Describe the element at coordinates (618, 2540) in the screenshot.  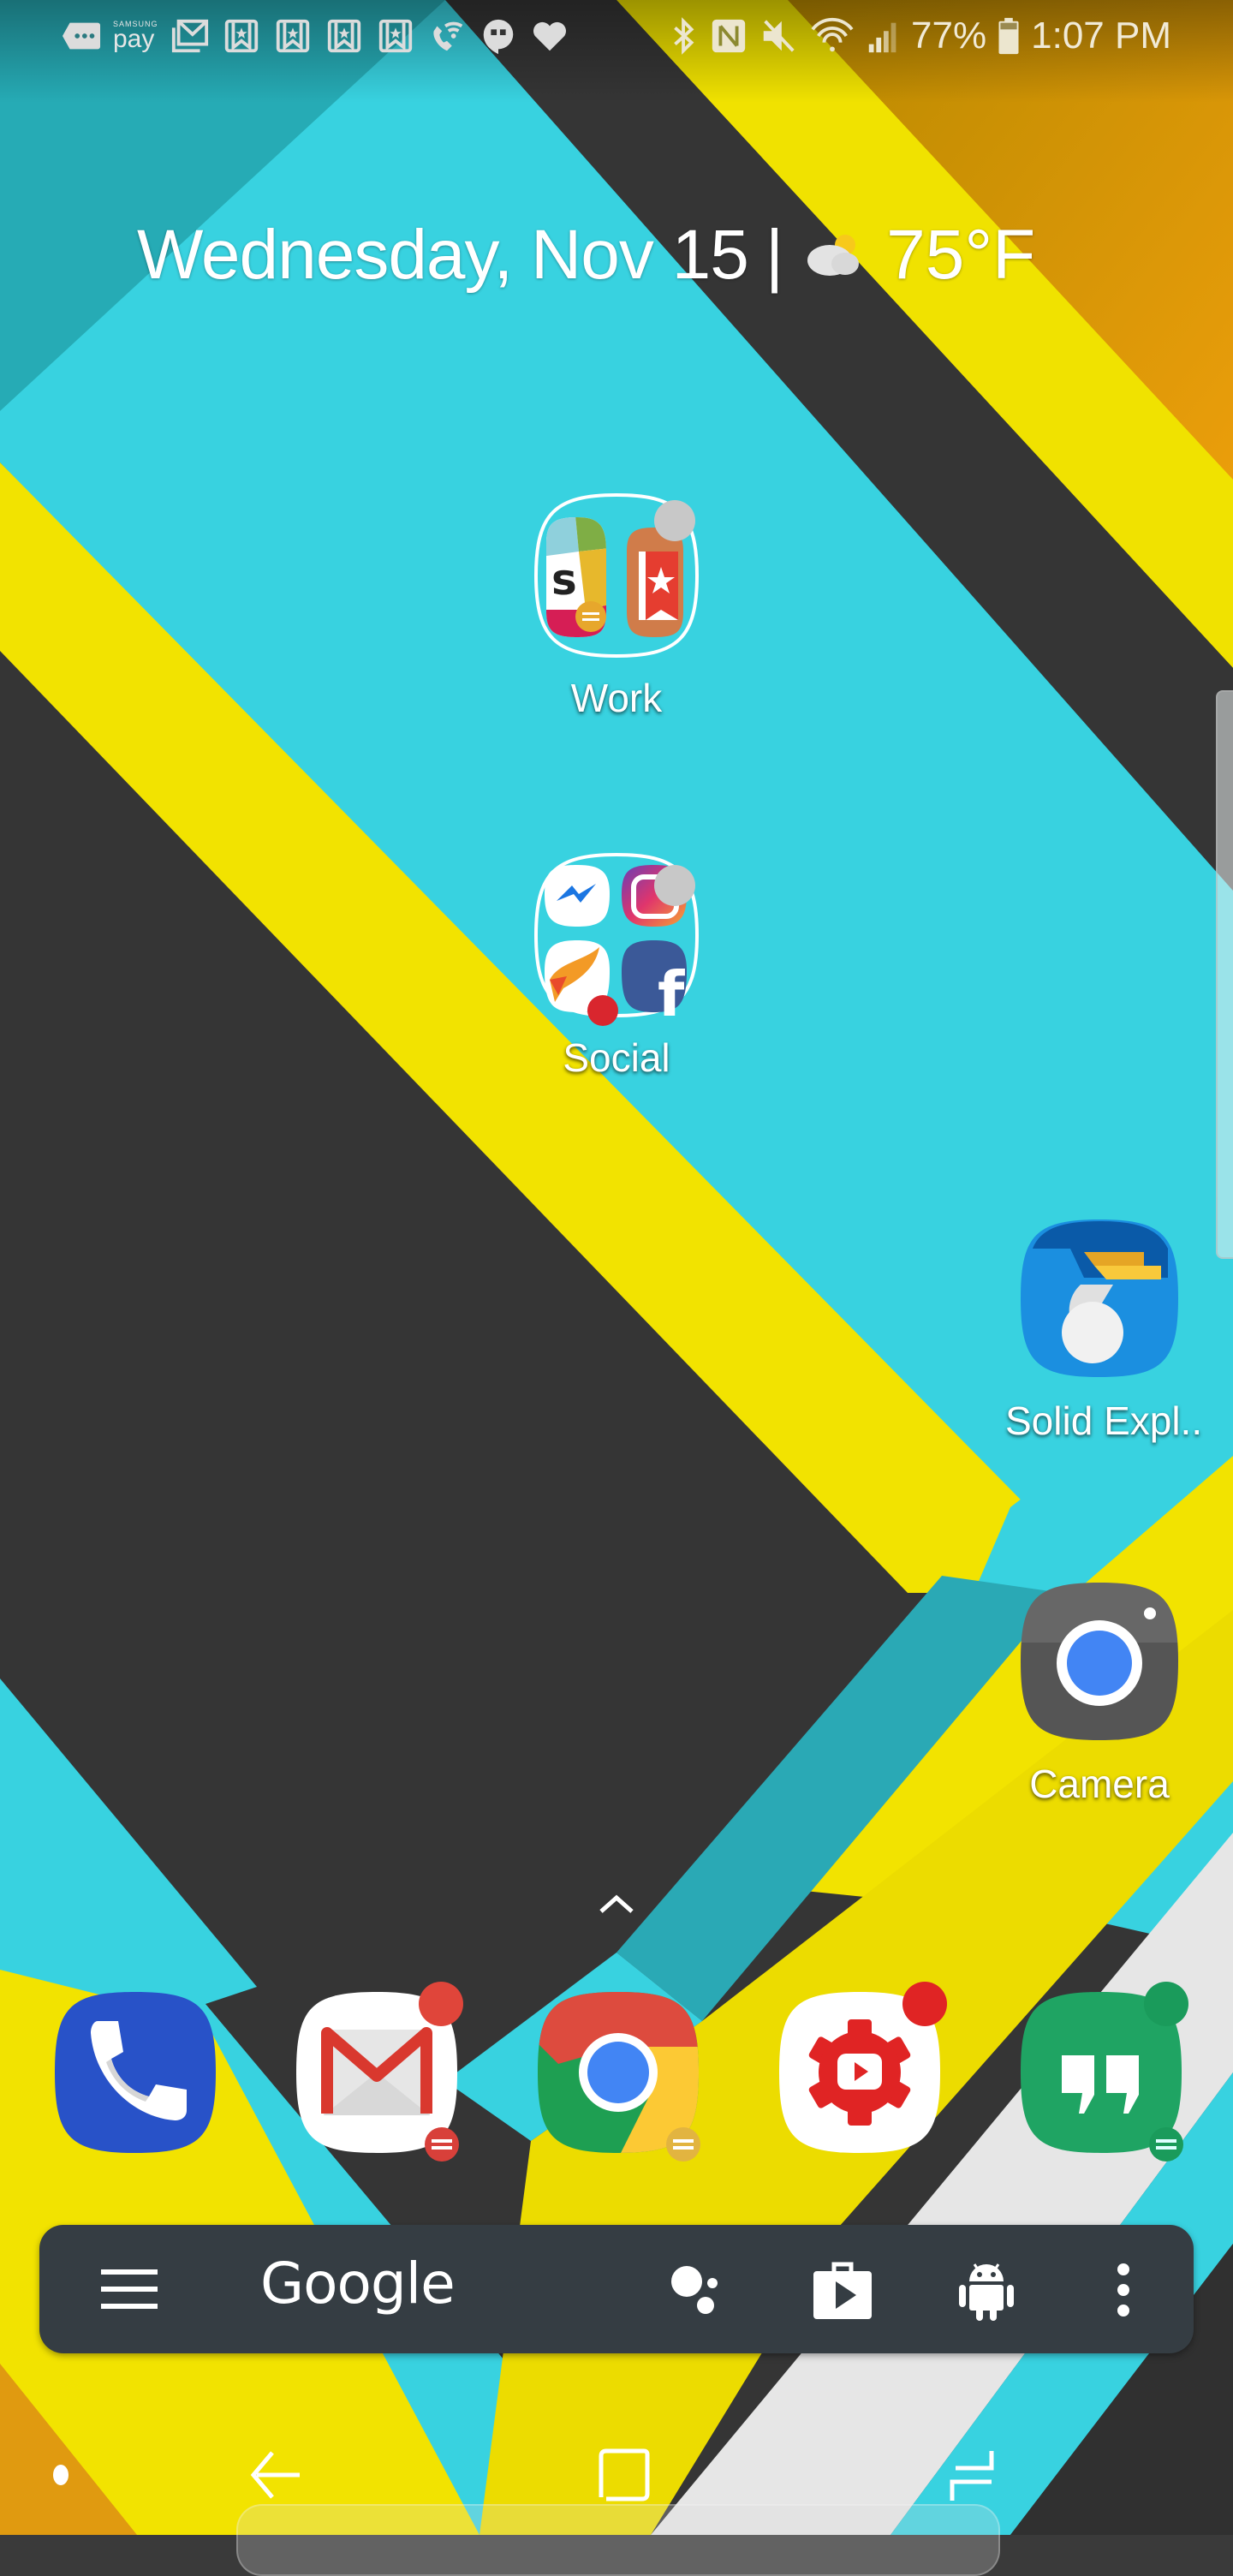
I see `gesture-handle` at that location.